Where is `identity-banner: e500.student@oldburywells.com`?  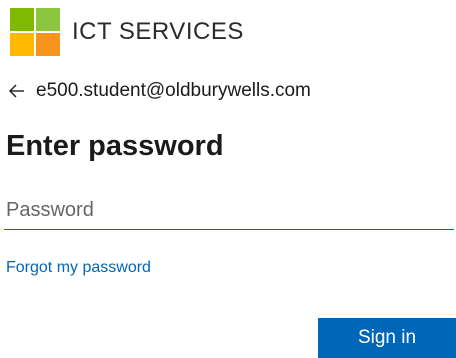 identity-banner: e500.student@oldburywells.com is located at coordinates (159, 91).